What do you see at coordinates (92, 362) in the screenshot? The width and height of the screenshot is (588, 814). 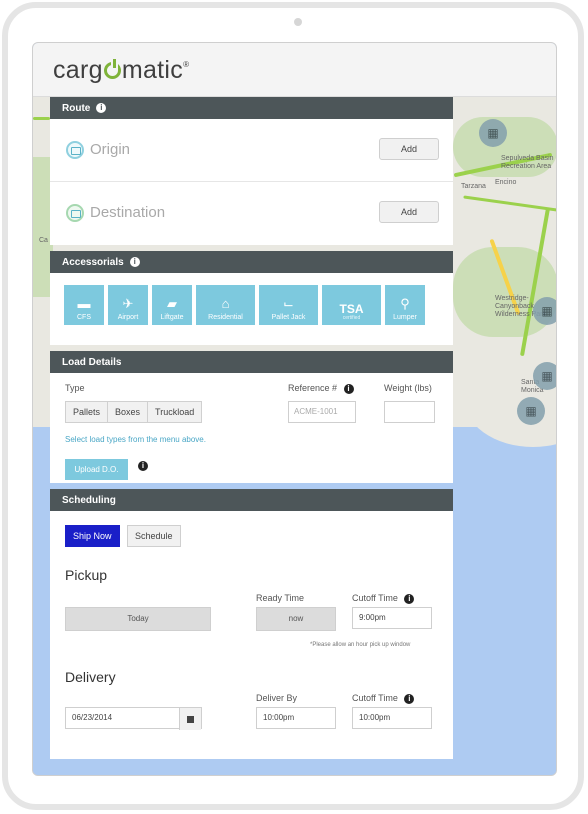 I see `section-title: Load Details` at bounding box center [92, 362].